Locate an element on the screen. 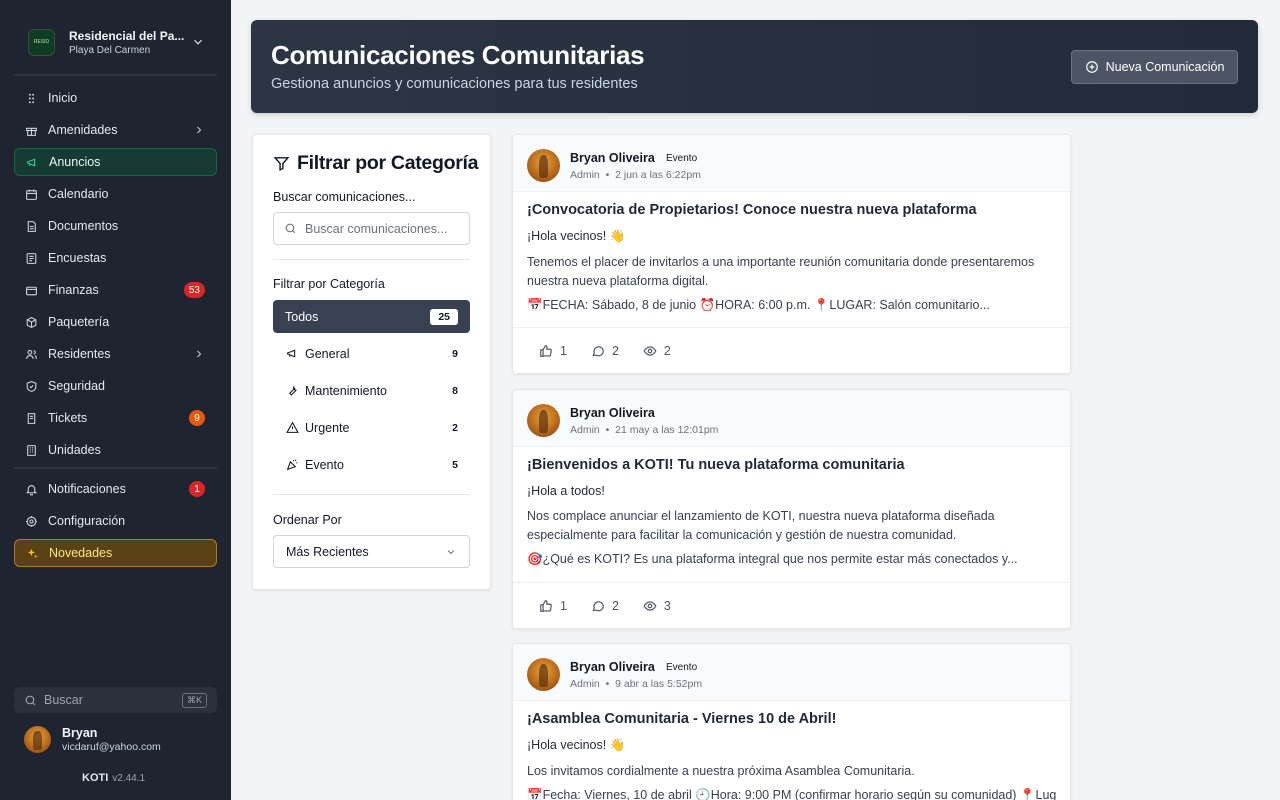  post-meta: Admin • 21 may a las 12:01pm is located at coordinates (644, 430).